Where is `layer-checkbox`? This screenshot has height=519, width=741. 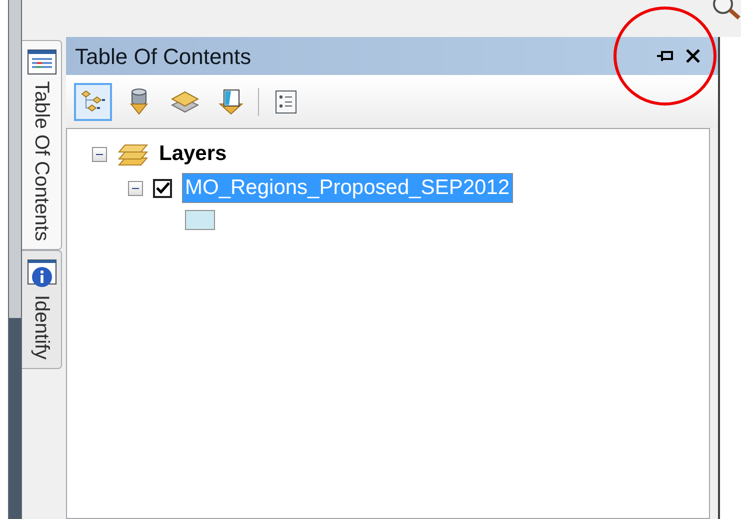 layer-checkbox is located at coordinates (162, 188).